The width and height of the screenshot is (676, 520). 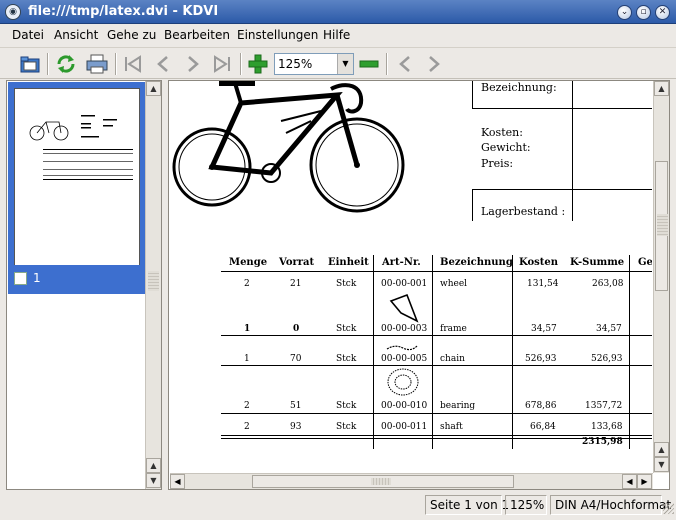 What do you see at coordinates (506, 147) in the screenshot?
I see `label-gewicht: Gewicht:` at bounding box center [506, 147].